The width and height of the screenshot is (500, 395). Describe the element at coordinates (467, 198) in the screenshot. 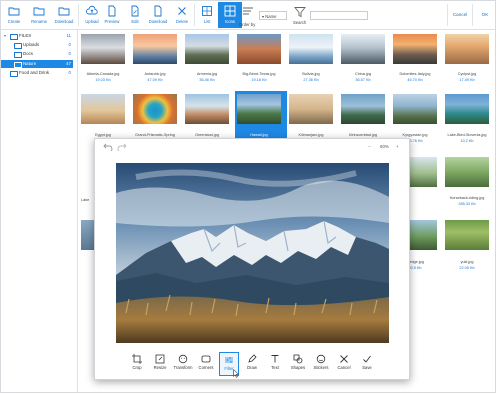

I see `file-name: Horseback-riding.jpg` at that location.